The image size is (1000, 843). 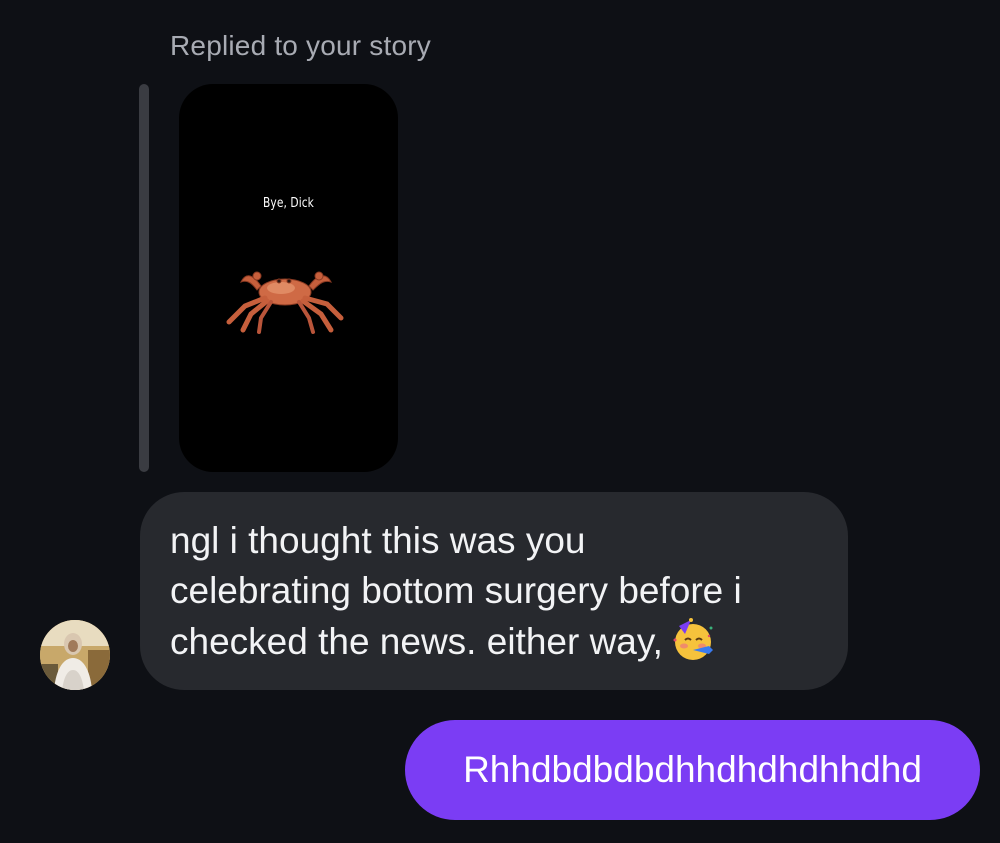 I want to click on crab-image, so click(x=285, y=302).